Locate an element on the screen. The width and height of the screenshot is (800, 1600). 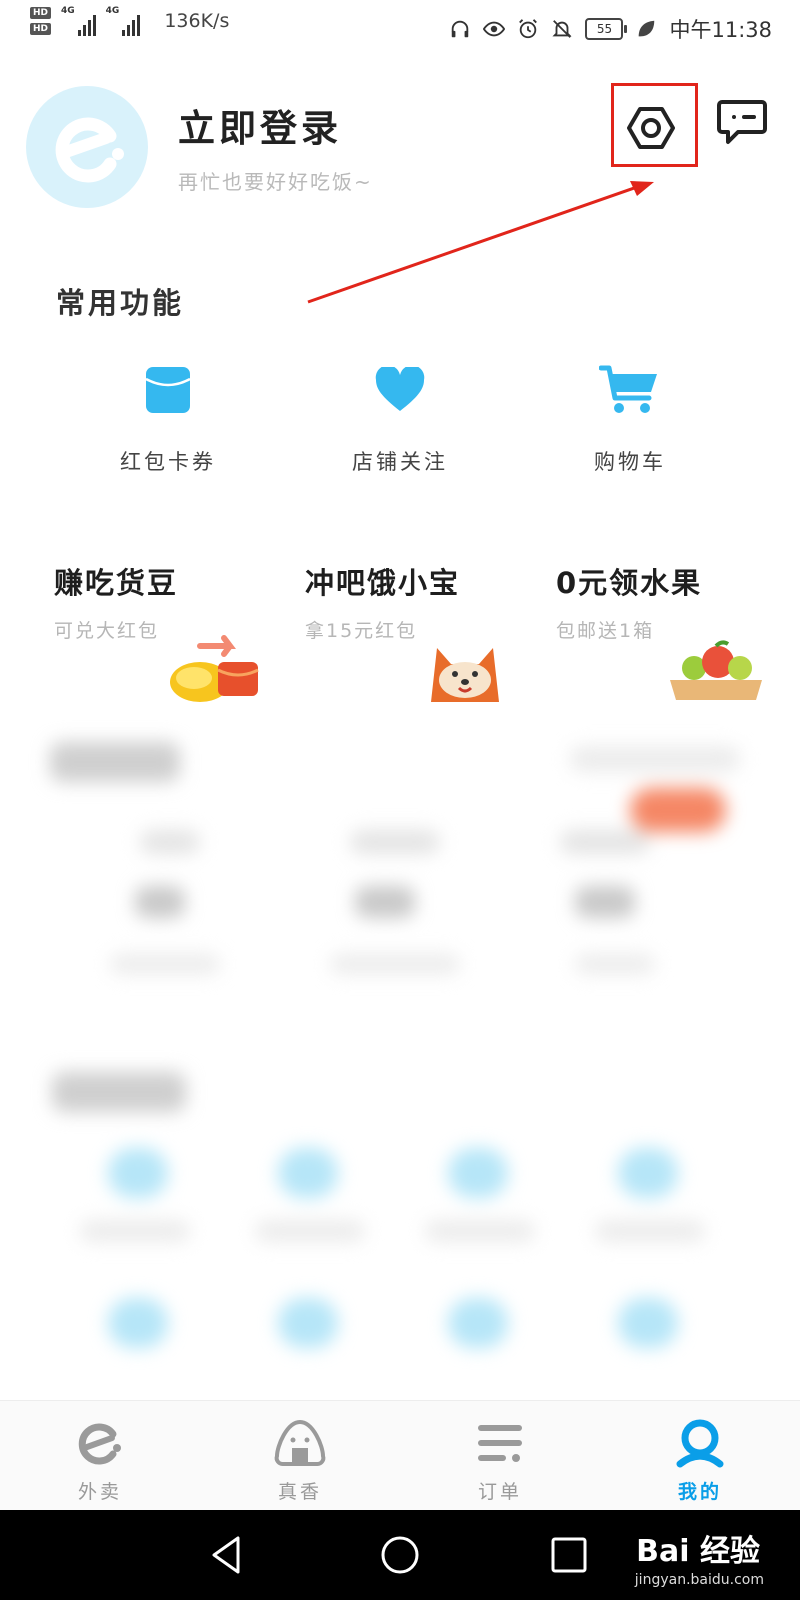
login-title: 立即登录 is located at coordinates (260, 125).